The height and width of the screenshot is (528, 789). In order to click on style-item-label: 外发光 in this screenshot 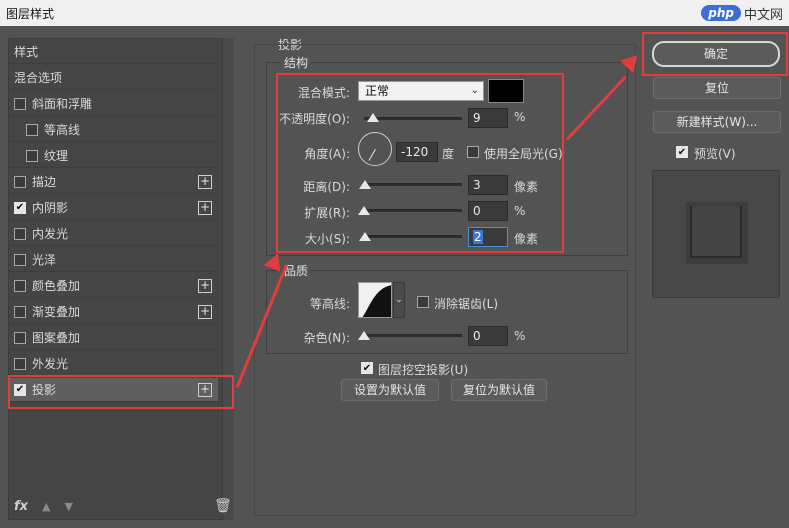, I will do `click(50, 364)`.